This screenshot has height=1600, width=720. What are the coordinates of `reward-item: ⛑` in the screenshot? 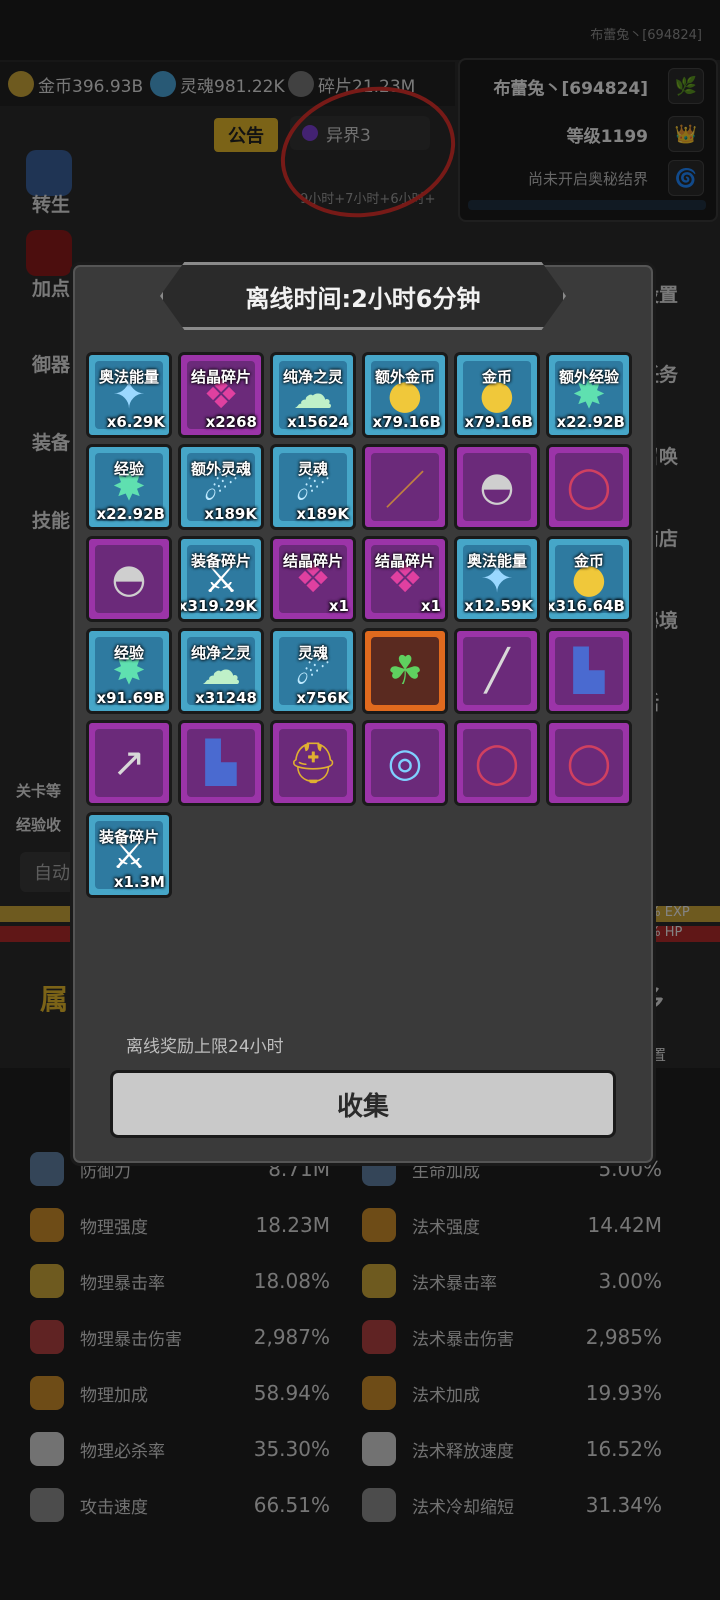 It's located at (313, 763).